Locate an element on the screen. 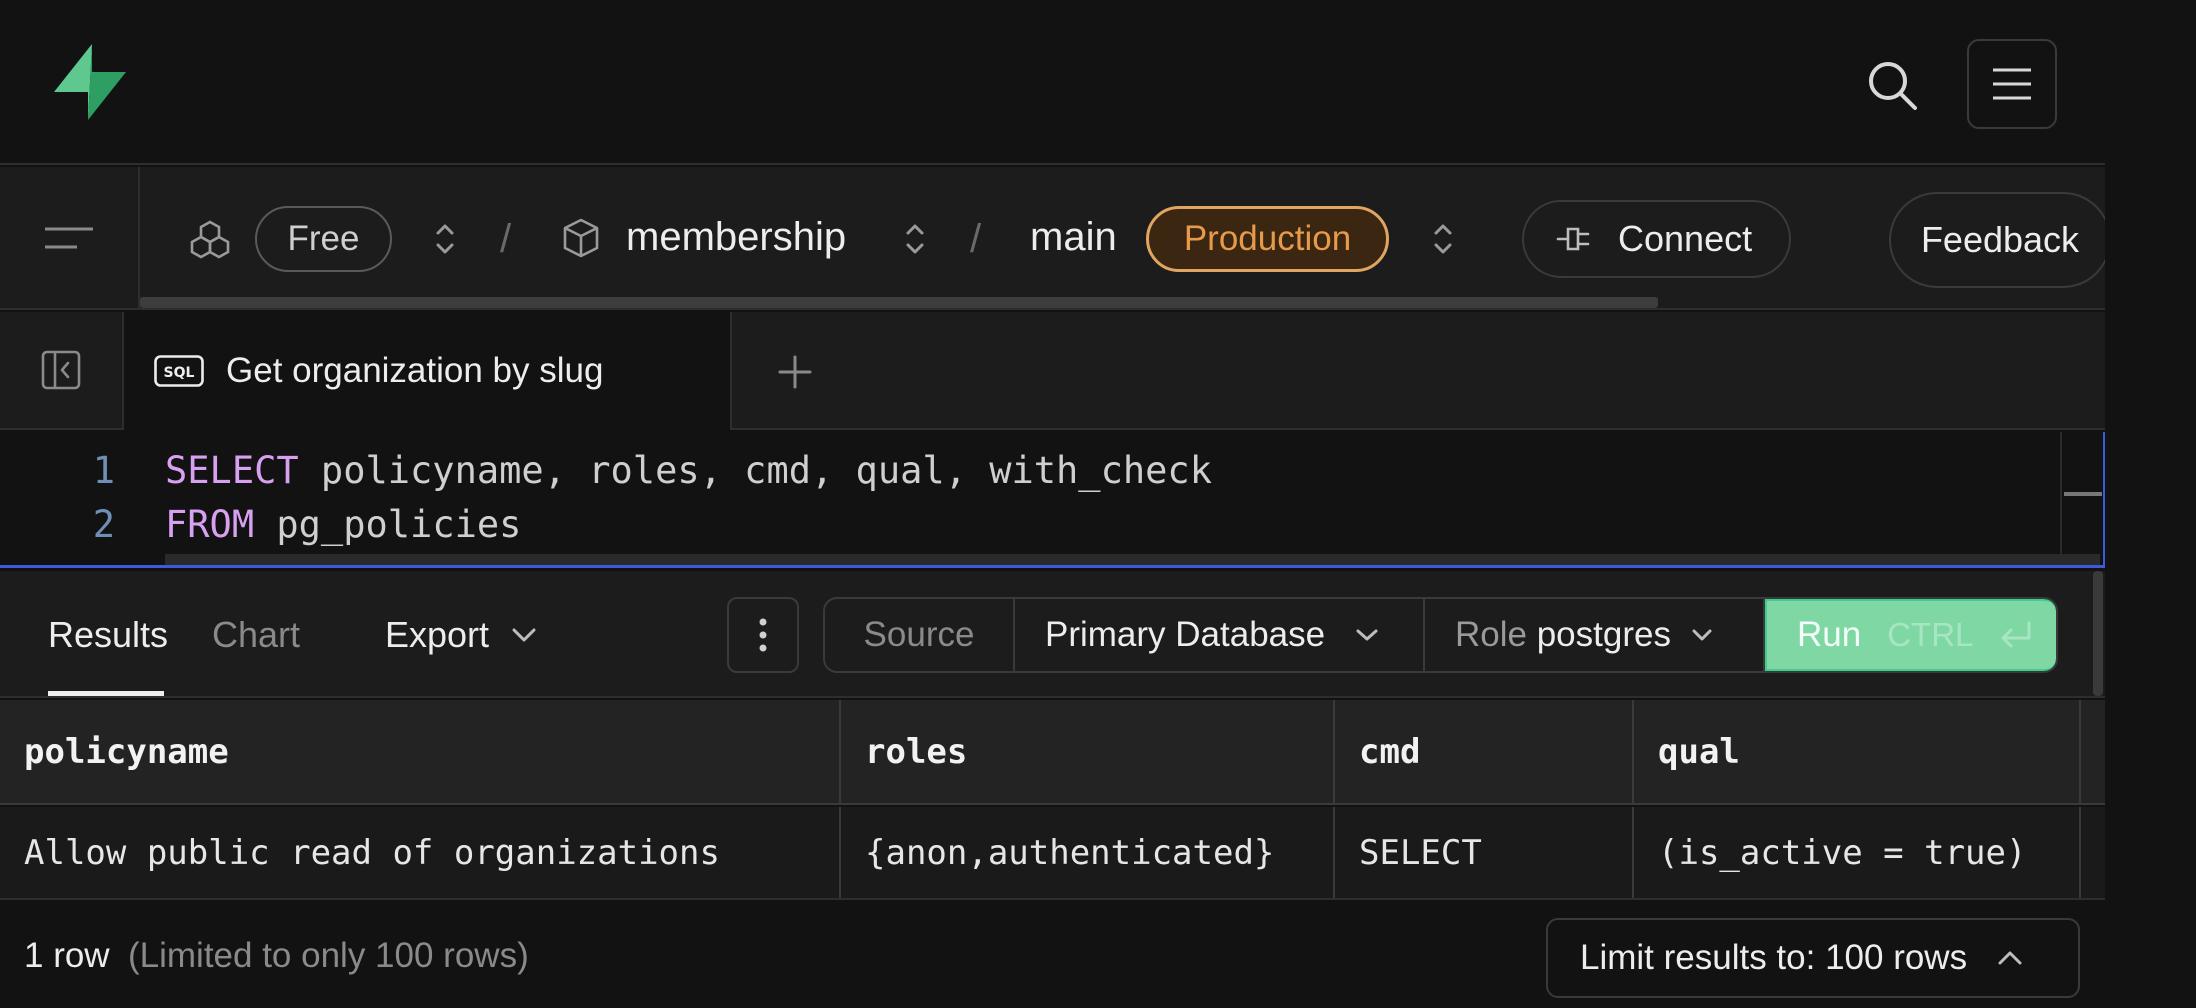  tab-query: SQL Get organization by slug is located at coordinates (427, 371).